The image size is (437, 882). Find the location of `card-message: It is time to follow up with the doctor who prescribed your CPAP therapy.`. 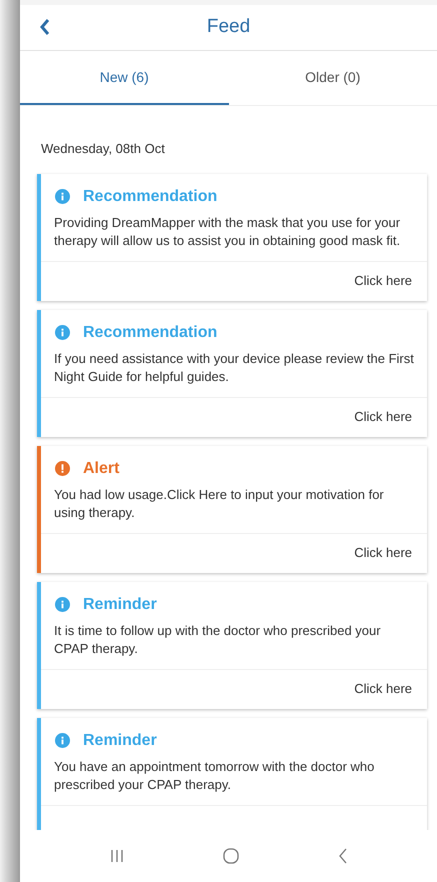

card-message: It is time to follow up with the doctor who prescribed your CPAP therapy. is located at coordinates (217, 640).